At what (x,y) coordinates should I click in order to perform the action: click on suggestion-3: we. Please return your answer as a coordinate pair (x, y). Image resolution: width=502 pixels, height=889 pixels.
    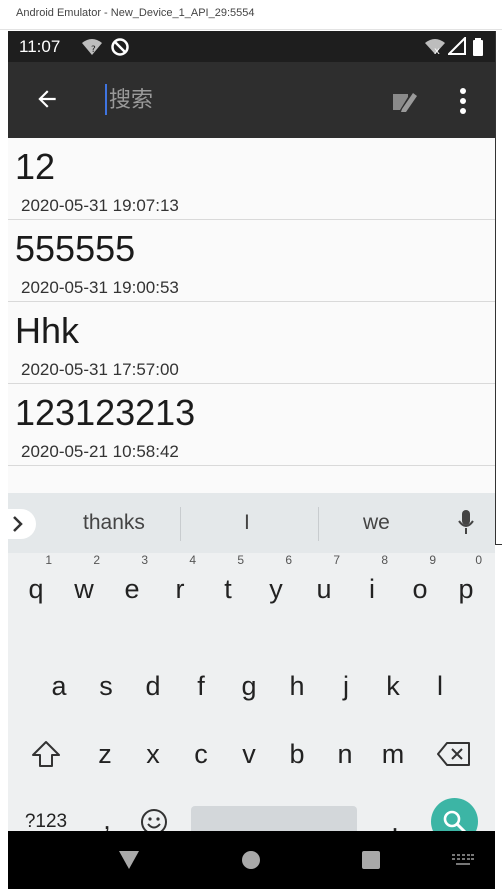
    Looking at the image, I should click on (376, 523).